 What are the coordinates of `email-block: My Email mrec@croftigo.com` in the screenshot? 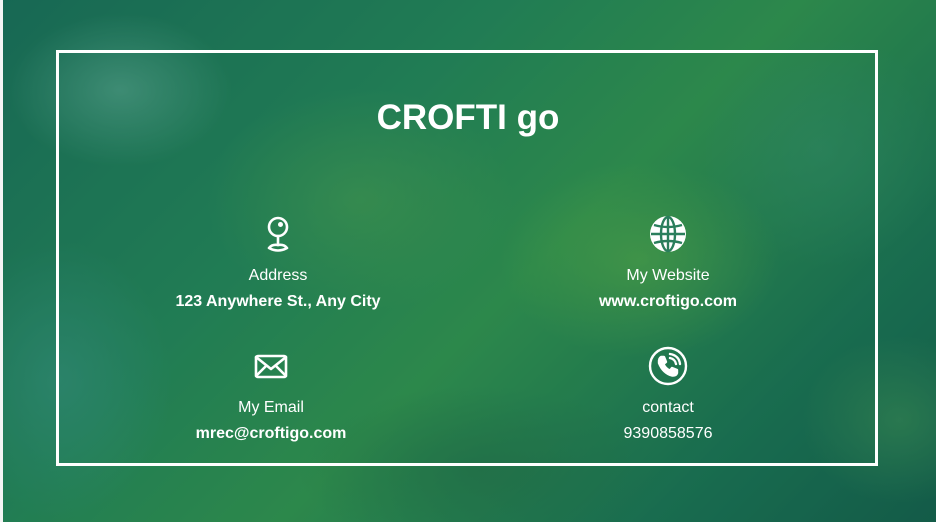 It's located at (271, 395).